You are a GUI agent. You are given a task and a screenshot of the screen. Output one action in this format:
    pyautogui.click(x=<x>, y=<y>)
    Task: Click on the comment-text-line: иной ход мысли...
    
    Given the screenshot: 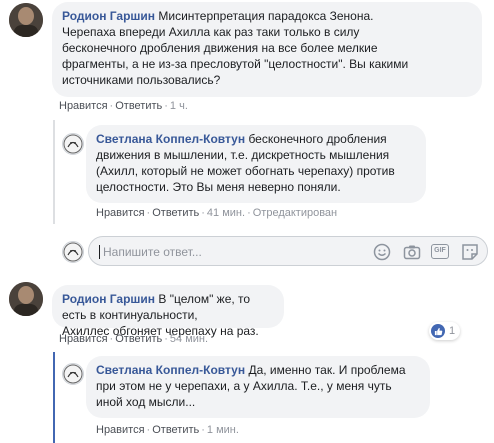 What is the action you would take?
    pyautogui.click(x=146, y=402)
    